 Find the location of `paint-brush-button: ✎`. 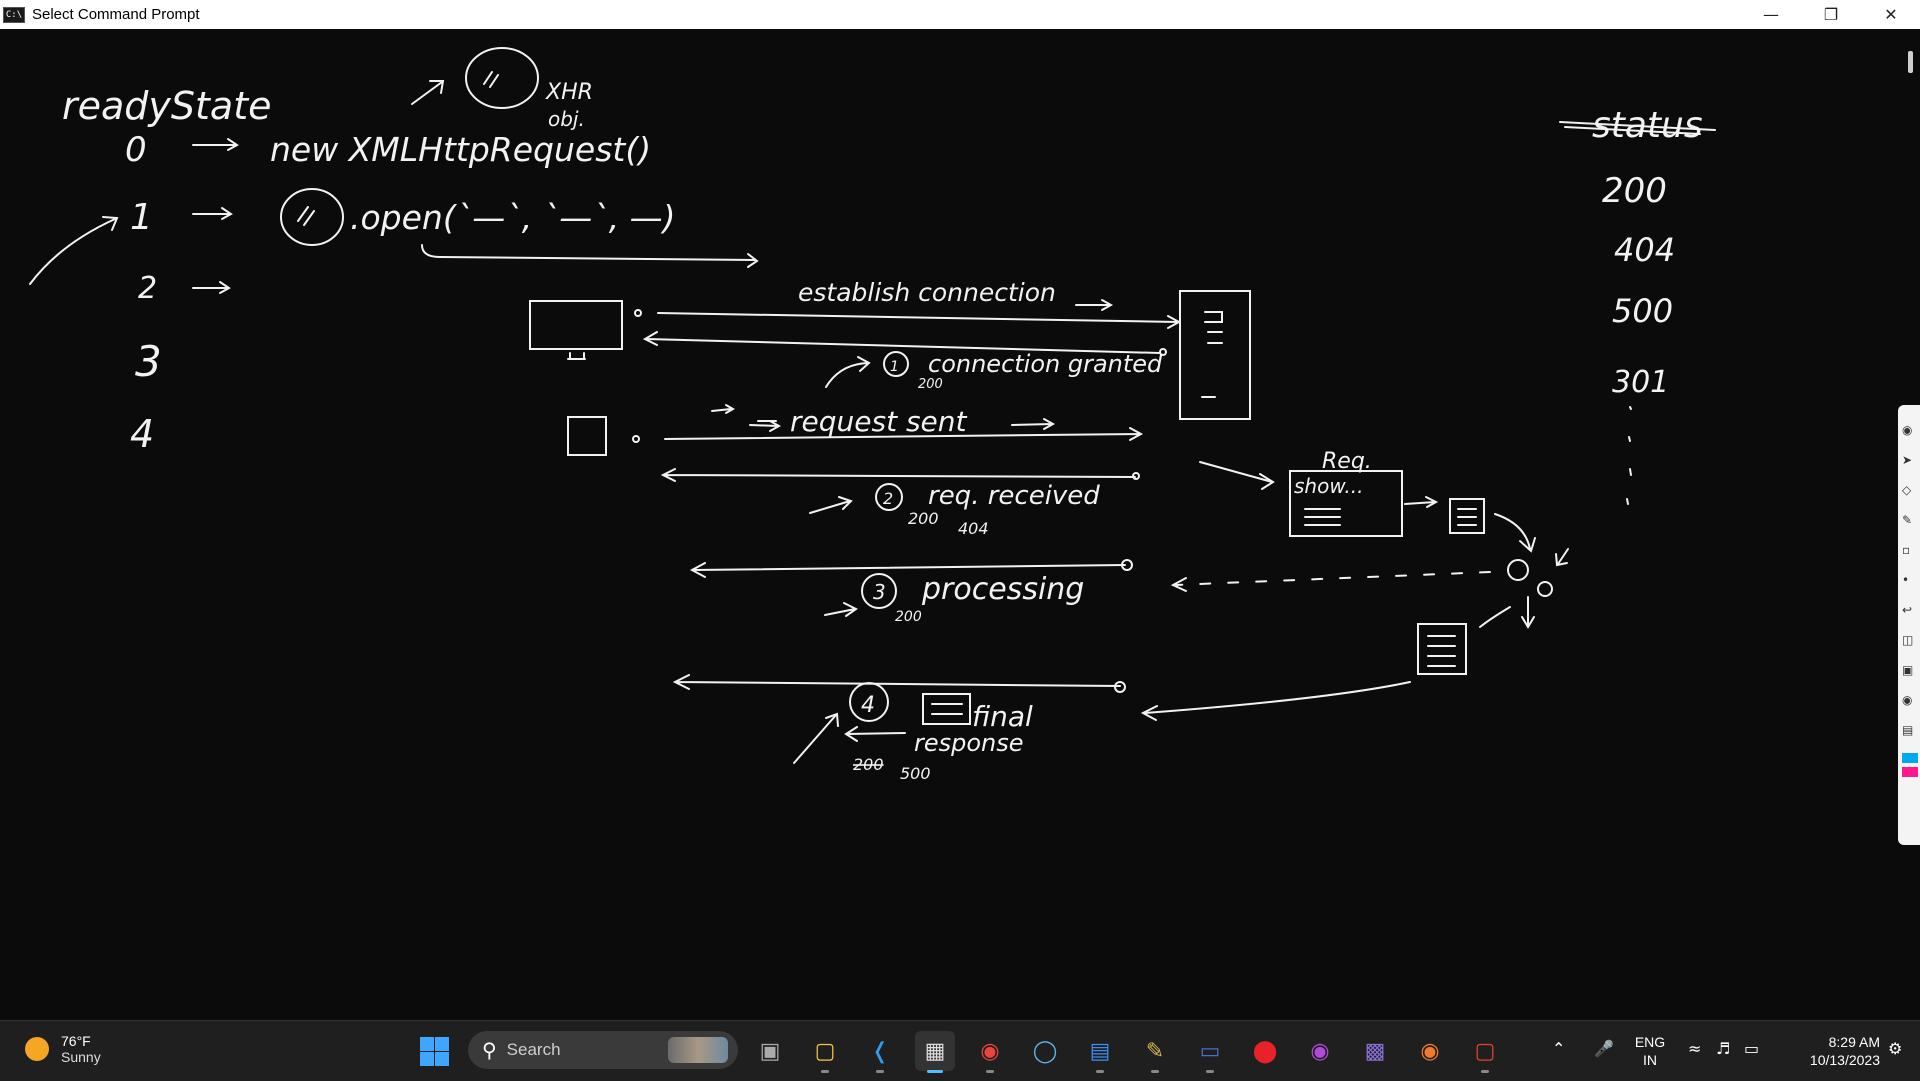

paint-brush-button: ✎ is located at coordinates (1155, 1052).